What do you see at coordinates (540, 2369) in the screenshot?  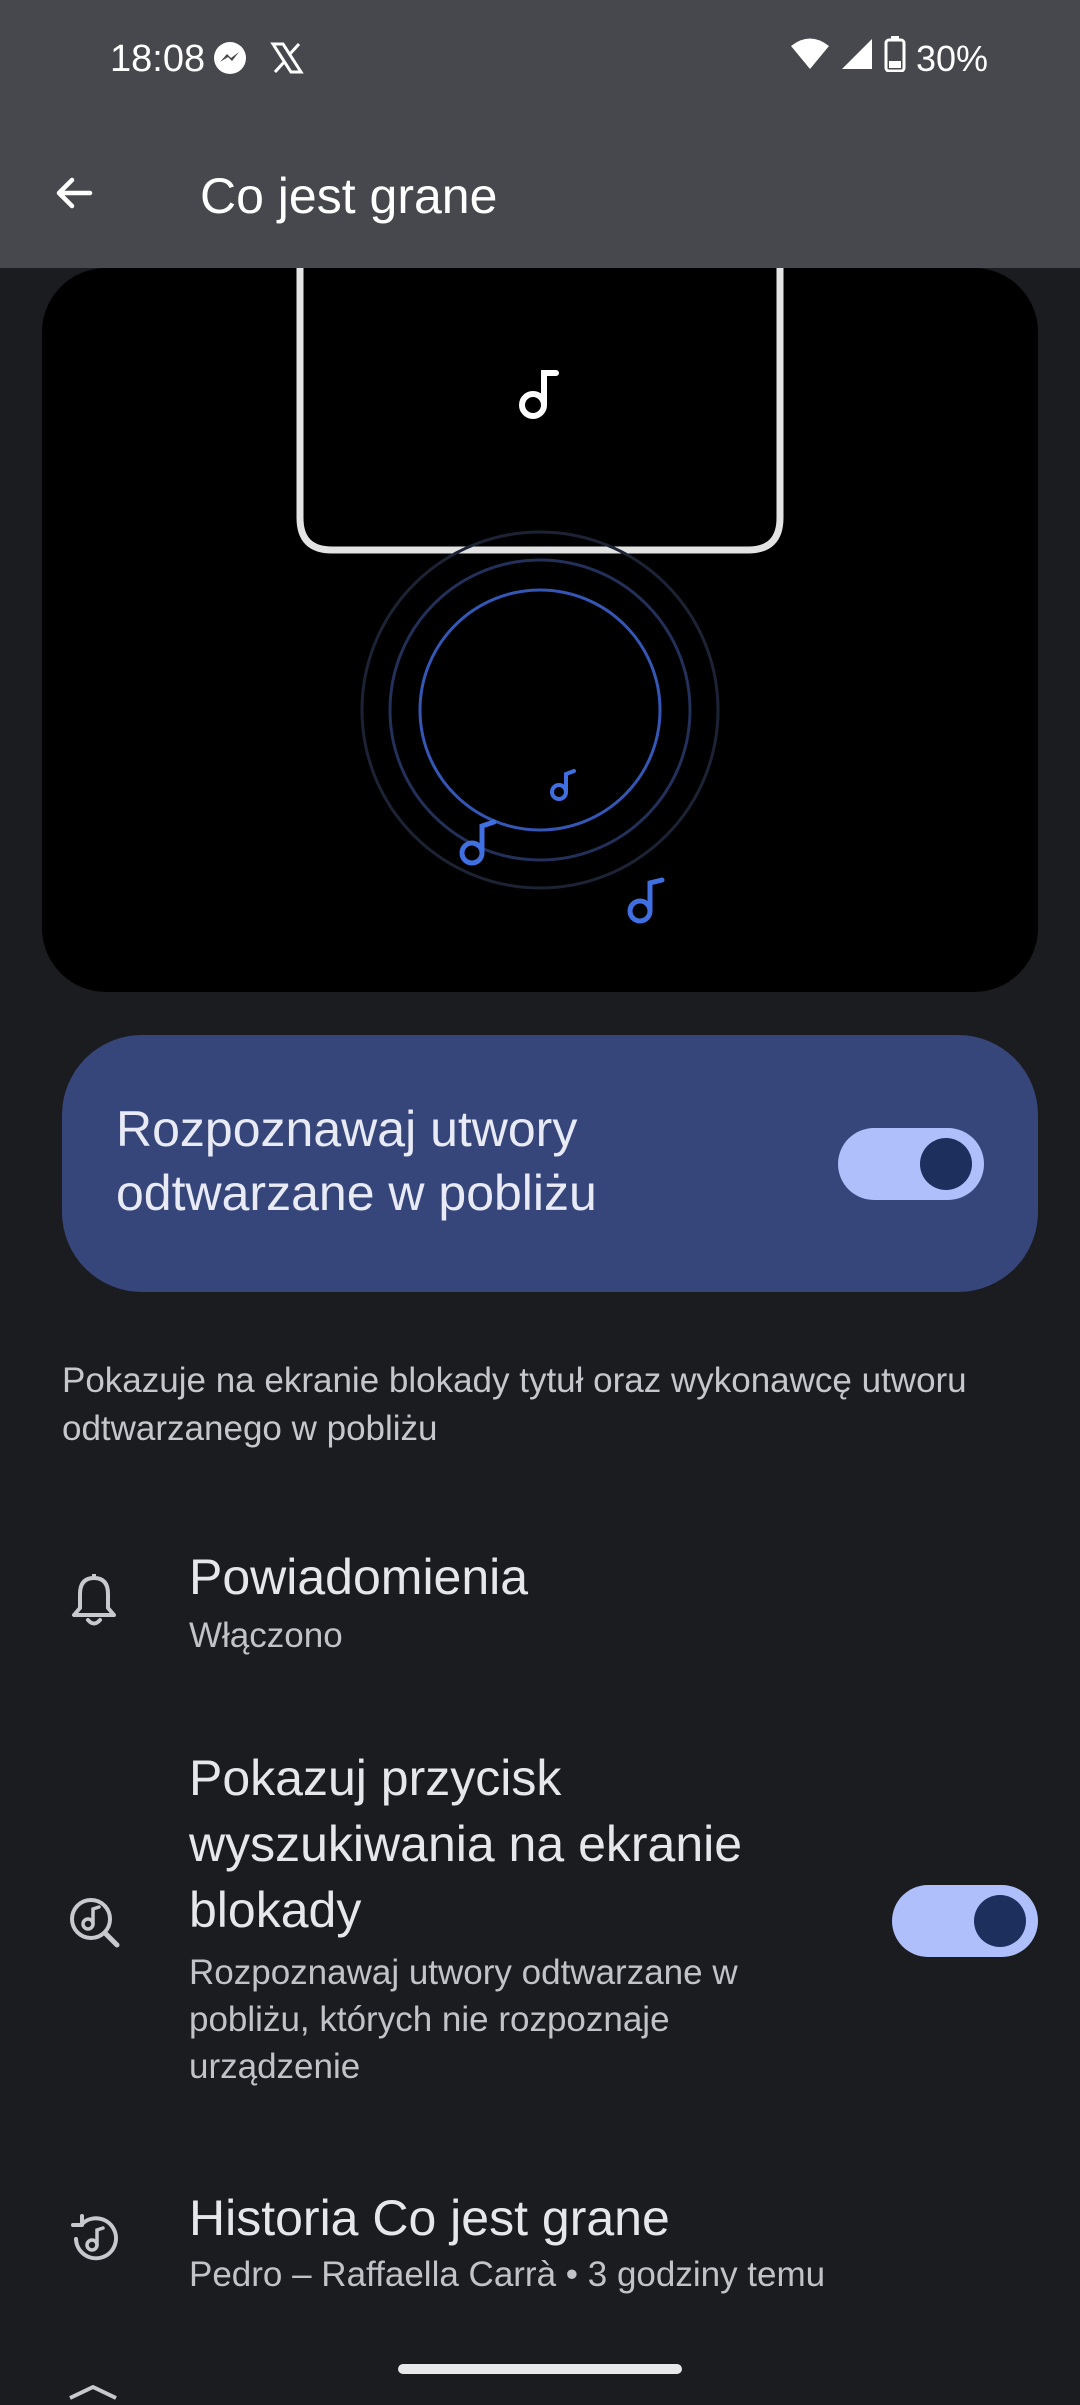 I see `gesture-nav-handle` at bounding box center [540, 2369].